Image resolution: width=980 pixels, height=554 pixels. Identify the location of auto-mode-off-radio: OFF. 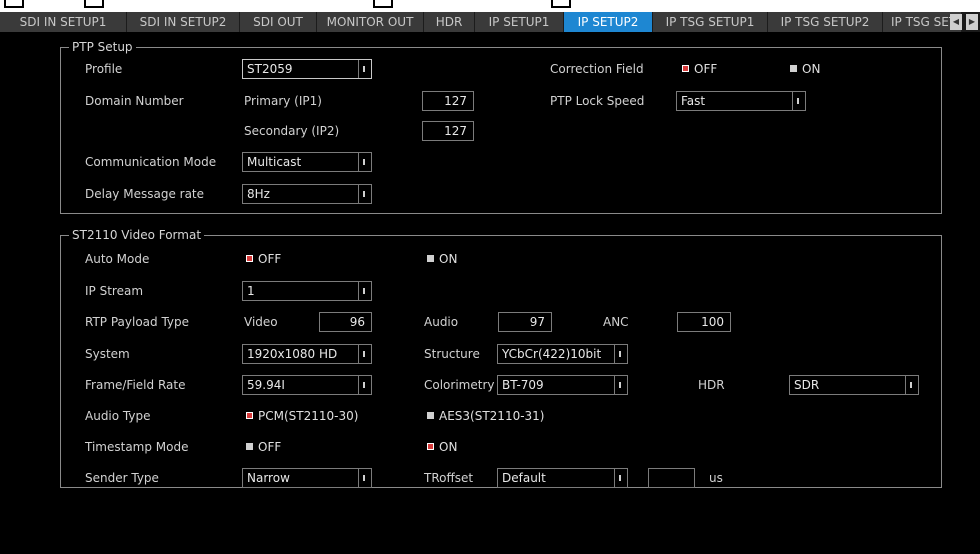
(263, 259).